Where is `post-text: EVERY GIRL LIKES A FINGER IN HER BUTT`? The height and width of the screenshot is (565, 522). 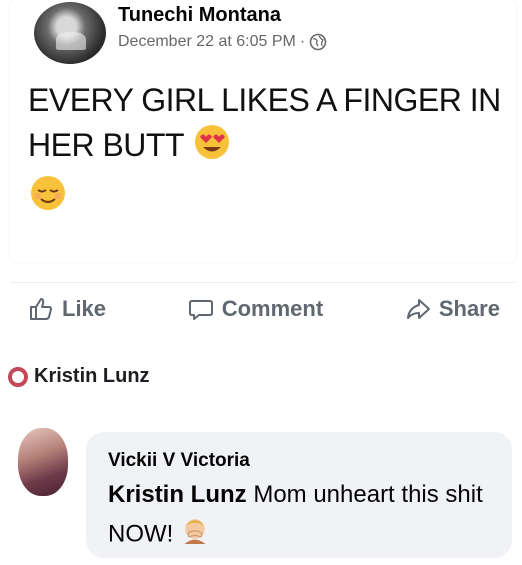 post-text: EVERY GIRL LIKES A FINGER IN HER BUTT is located at coordinates (264, 122).